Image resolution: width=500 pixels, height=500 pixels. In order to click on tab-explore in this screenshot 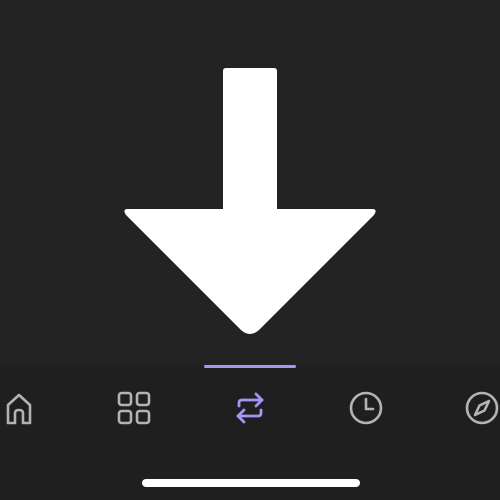, I will do `click(479, 408)`.